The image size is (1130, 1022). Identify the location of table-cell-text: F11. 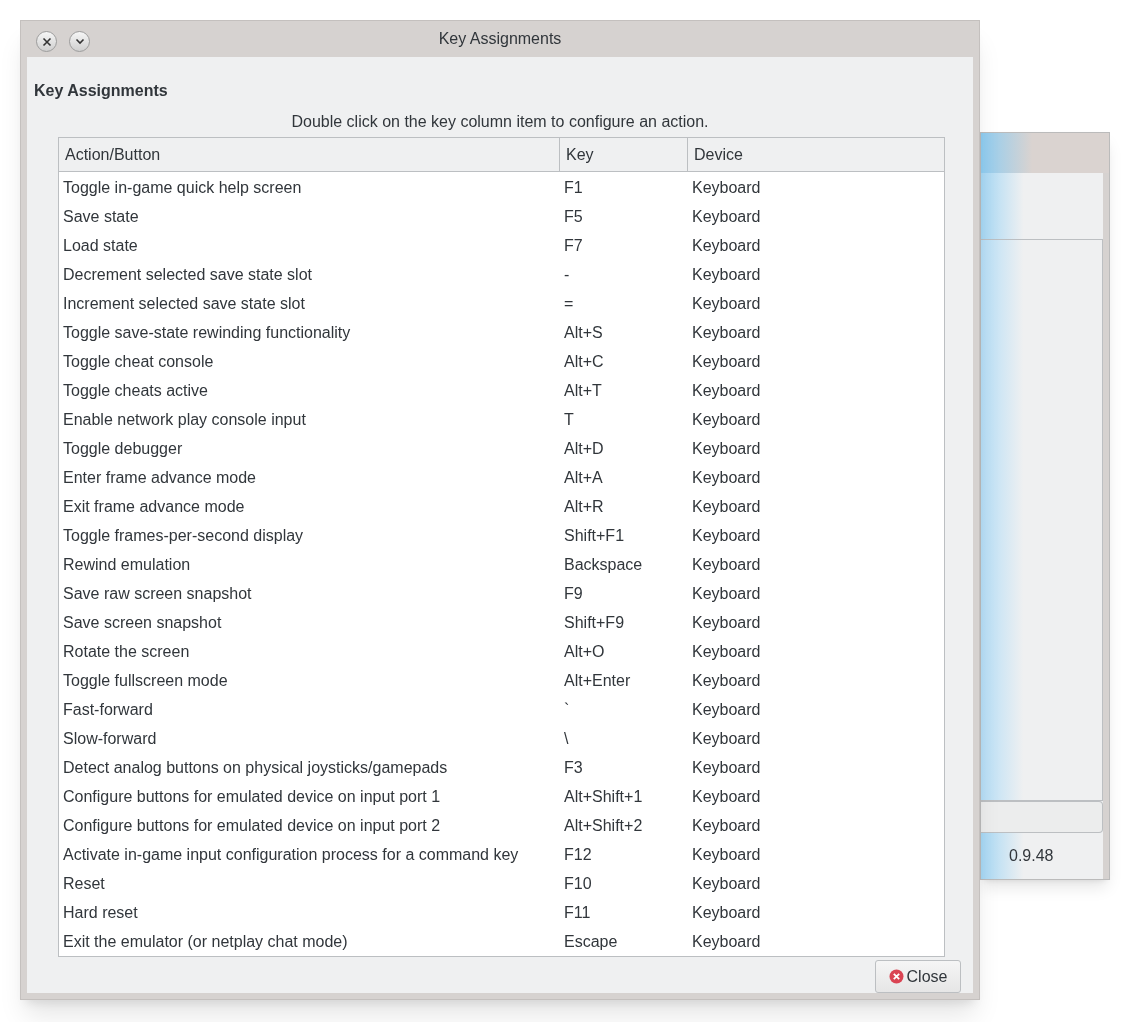
(577, 912).